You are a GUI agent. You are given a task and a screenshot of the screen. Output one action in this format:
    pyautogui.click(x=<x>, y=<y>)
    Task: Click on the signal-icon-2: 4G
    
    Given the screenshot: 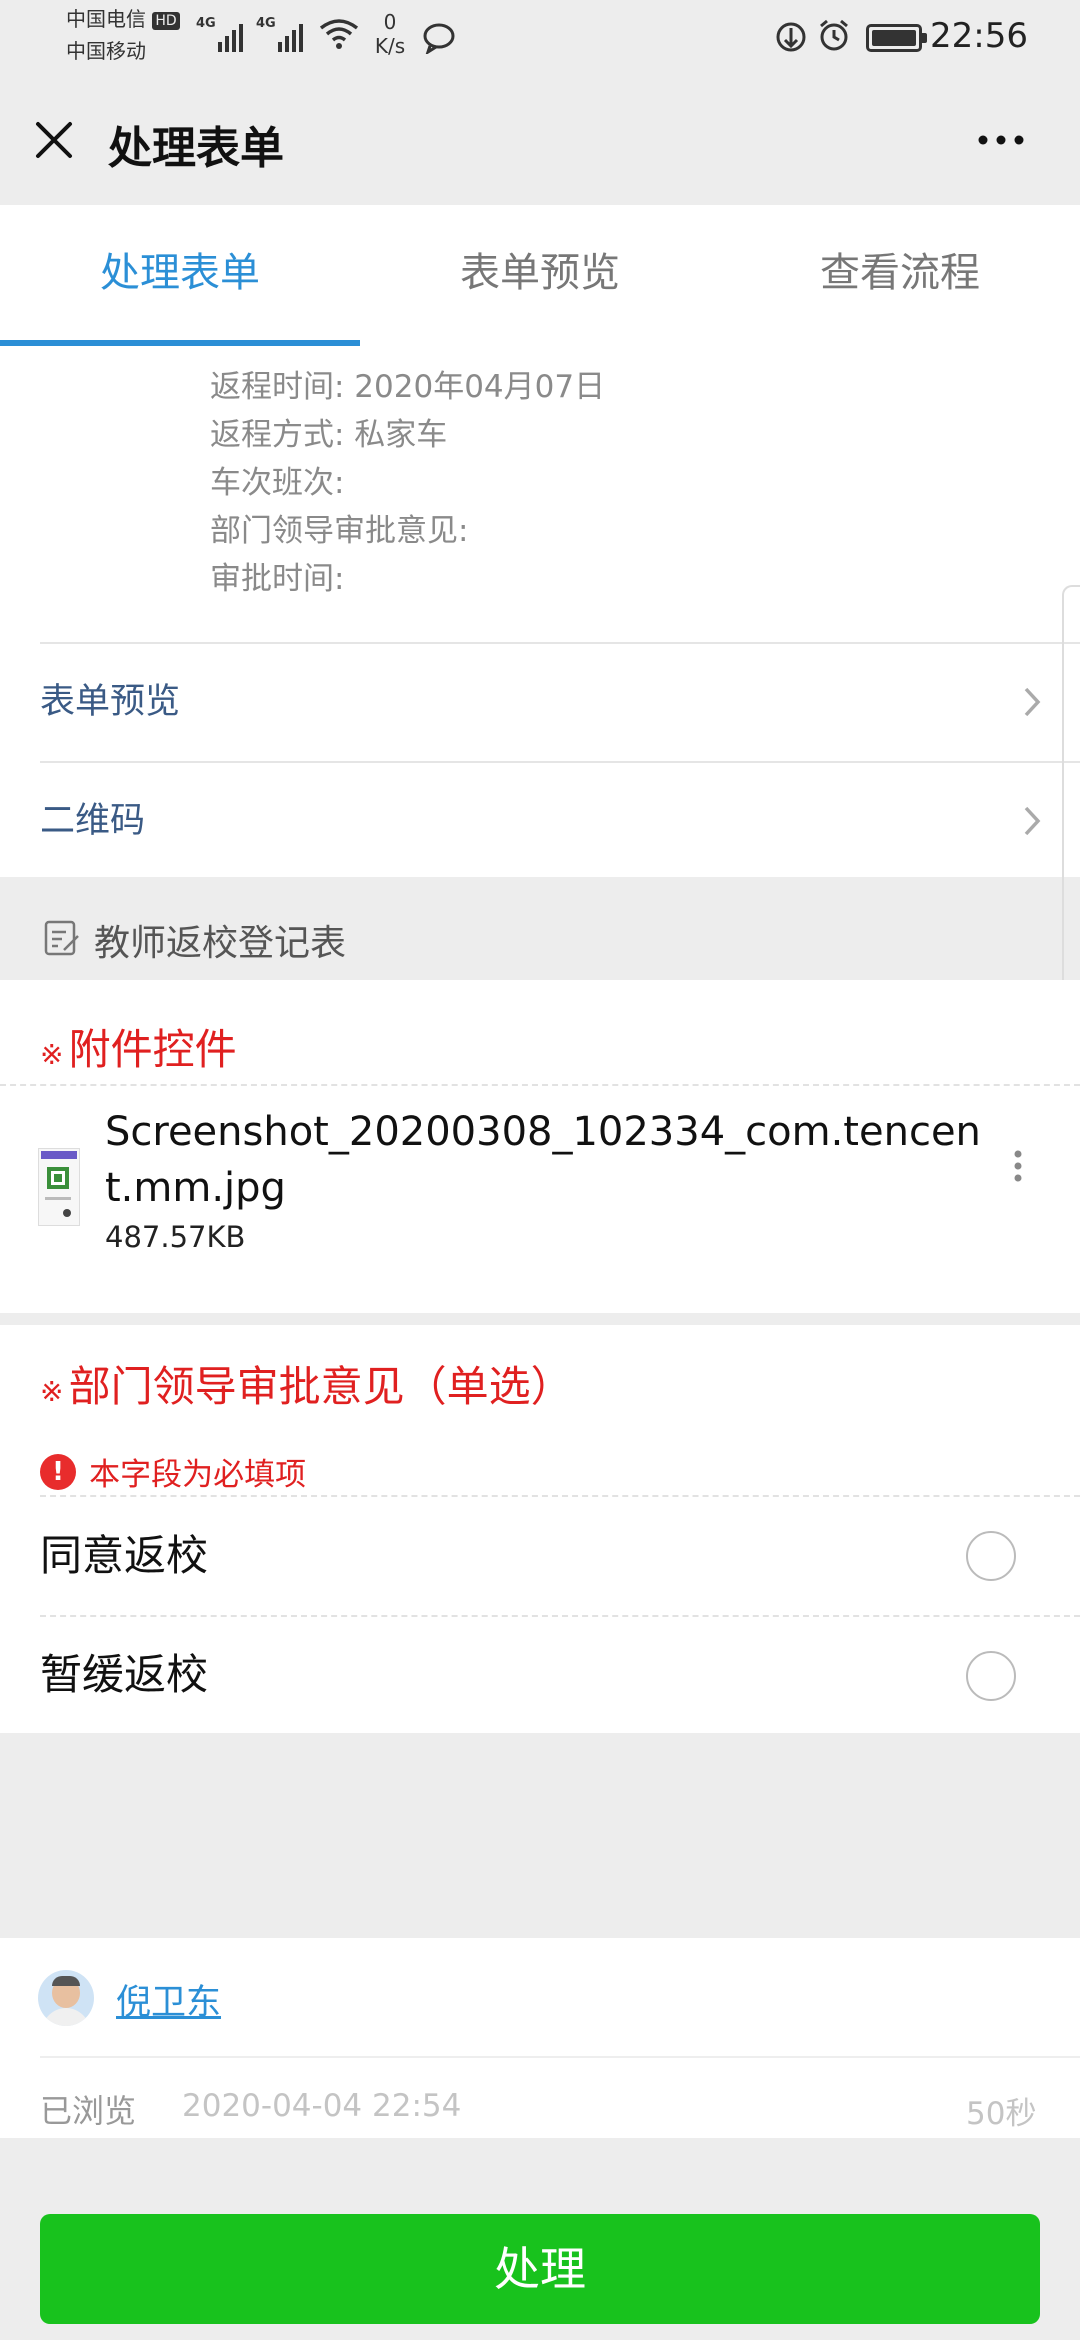 What is the action you would take?
    pyautogui.click(x=284, y=34)
    